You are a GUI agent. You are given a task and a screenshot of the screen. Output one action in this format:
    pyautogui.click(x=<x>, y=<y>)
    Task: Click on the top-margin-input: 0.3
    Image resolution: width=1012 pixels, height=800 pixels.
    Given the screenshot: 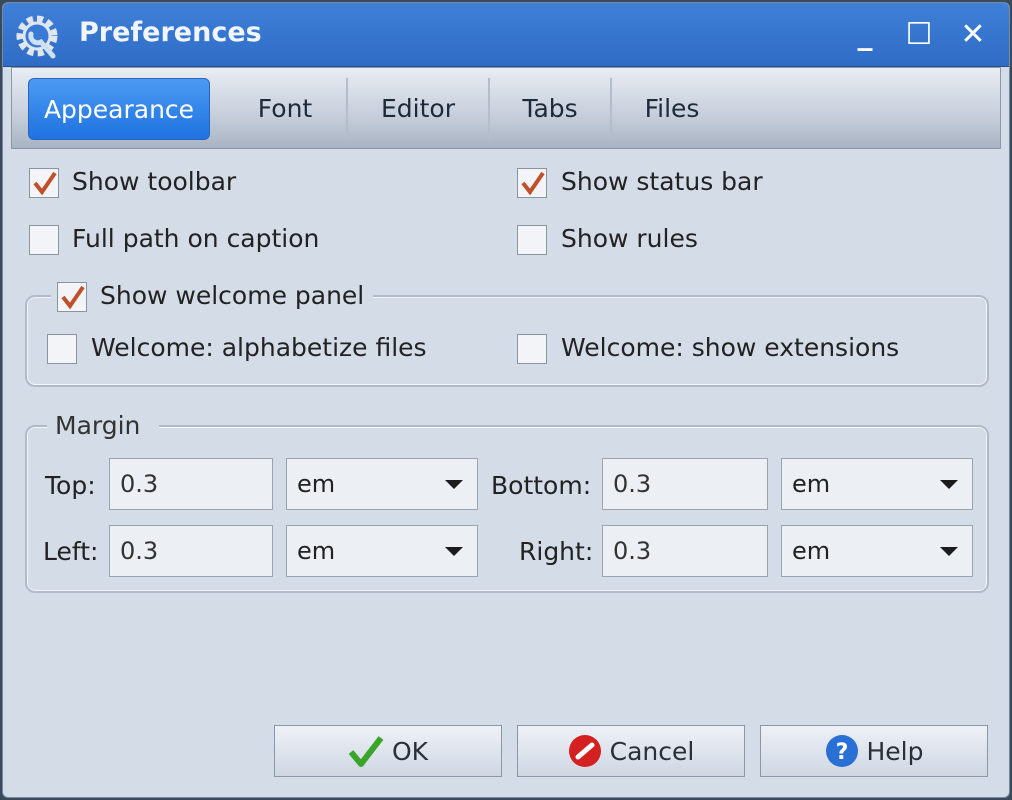 What is the action you would take?
    pyautogui.click(x=191, y=484)
    